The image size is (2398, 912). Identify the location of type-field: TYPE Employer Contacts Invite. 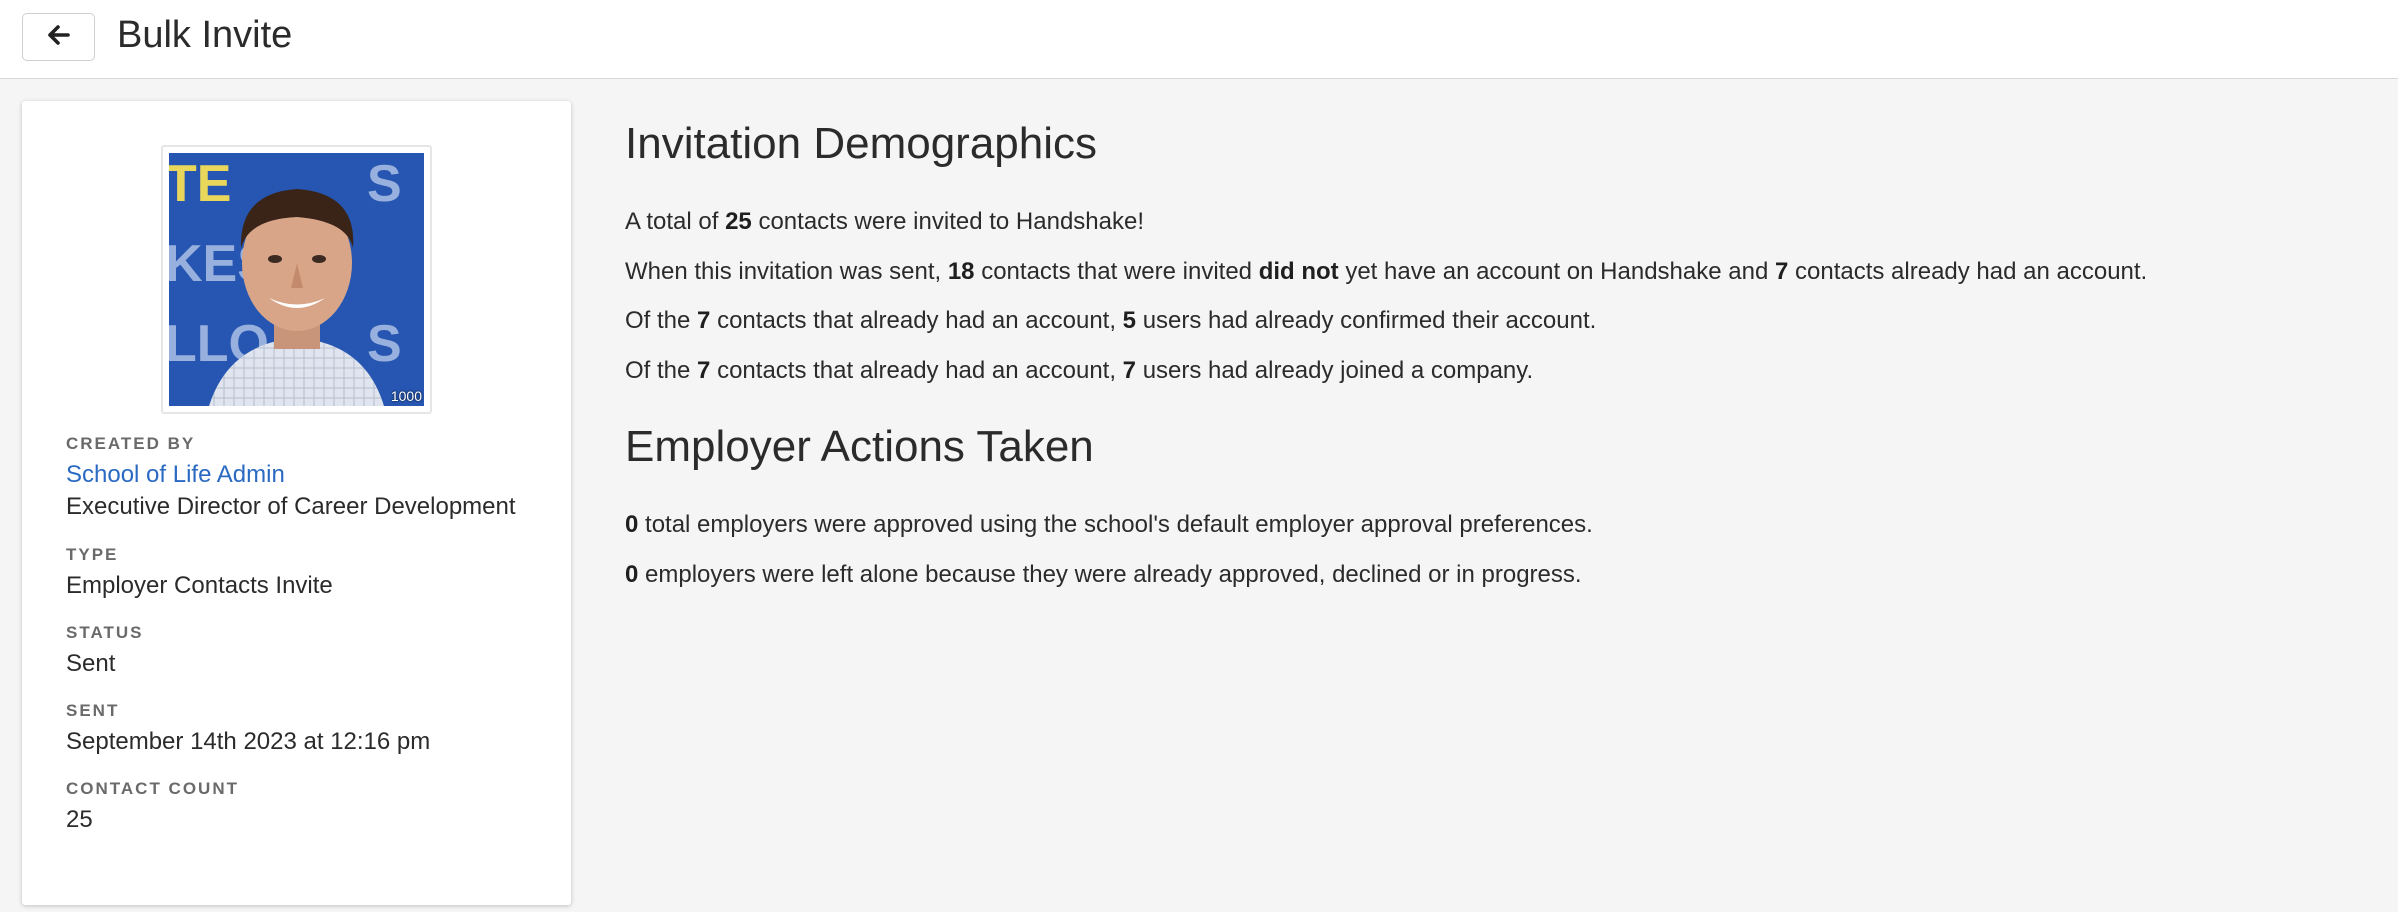
(199, 573).